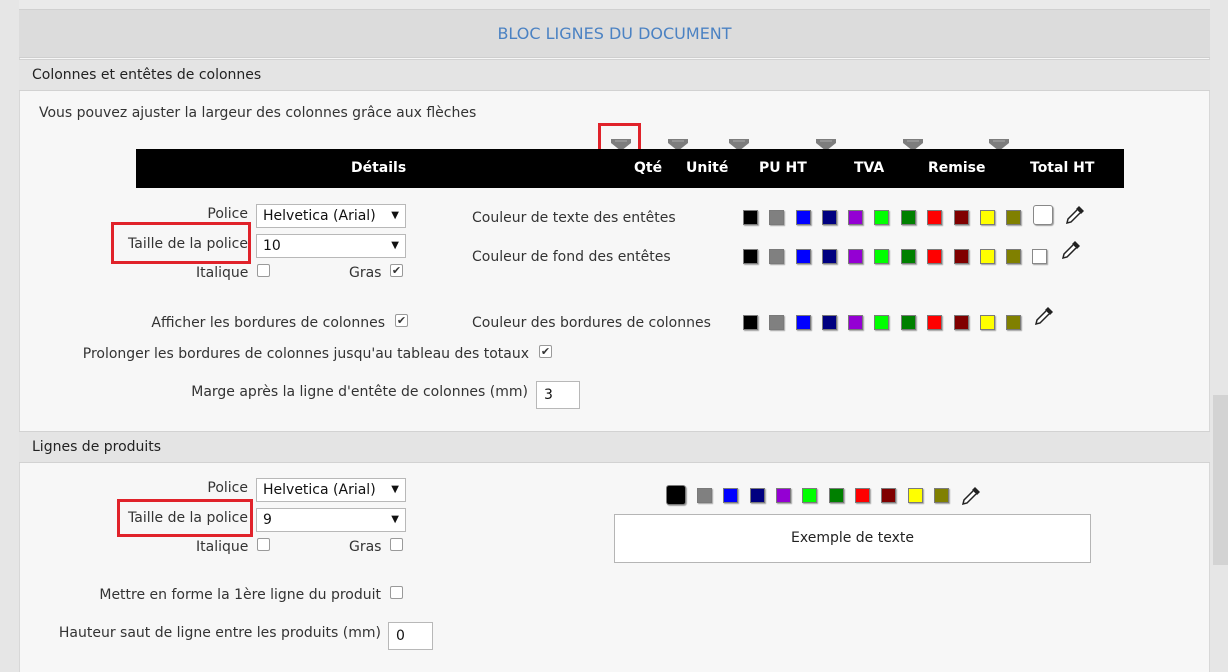  I want to click on color-swatch-white, so click(1039, 256).